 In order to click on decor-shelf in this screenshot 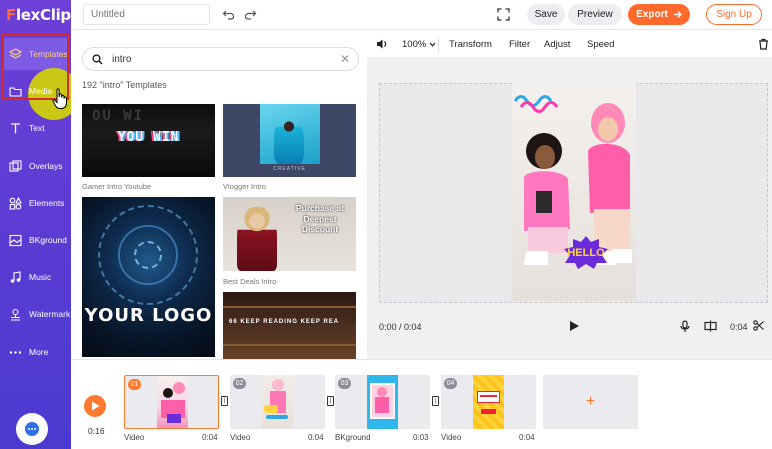, I will do `click(289, 345)`.